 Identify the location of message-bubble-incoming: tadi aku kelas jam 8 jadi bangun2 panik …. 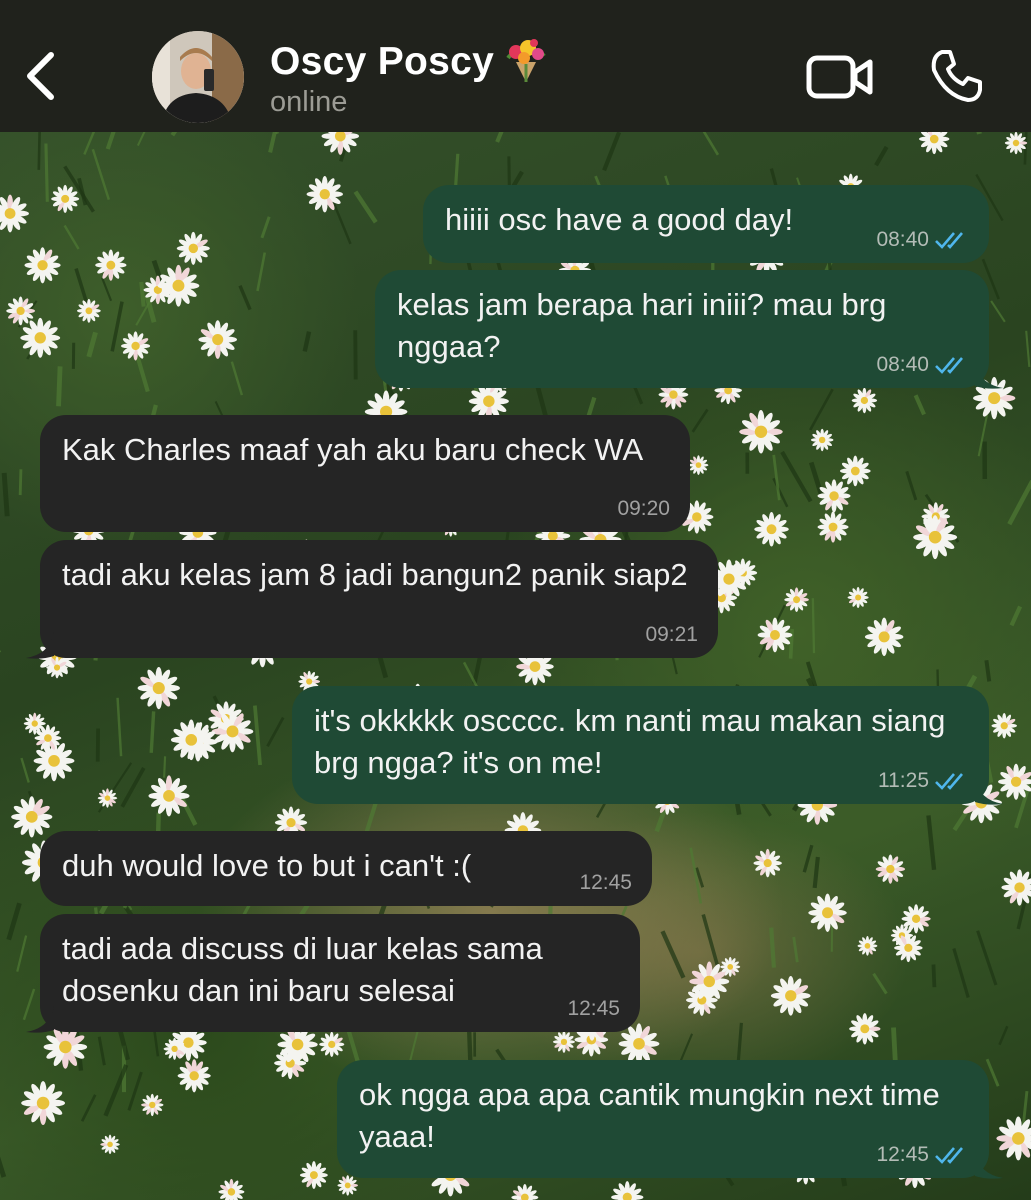
(379, 599).